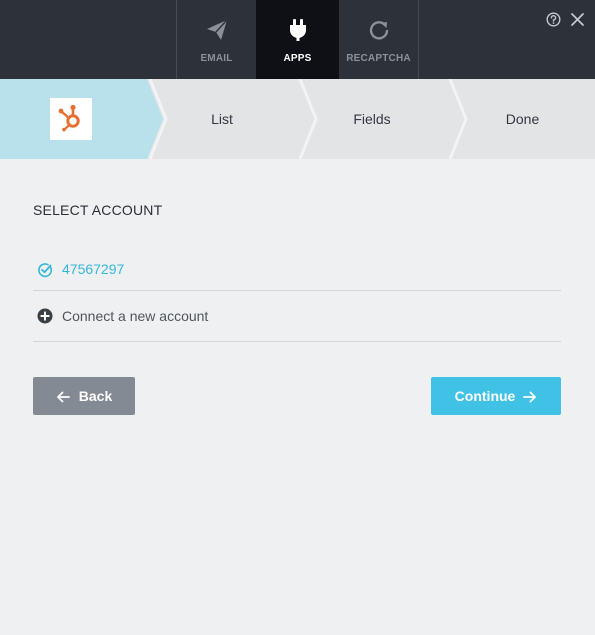 Image resolution: width=595 pixels, height=635 pixels. What do you see at coordinates (372, 119) in the screenshot?
I see `step-fields: Fields` at bounding box center [372, 119].